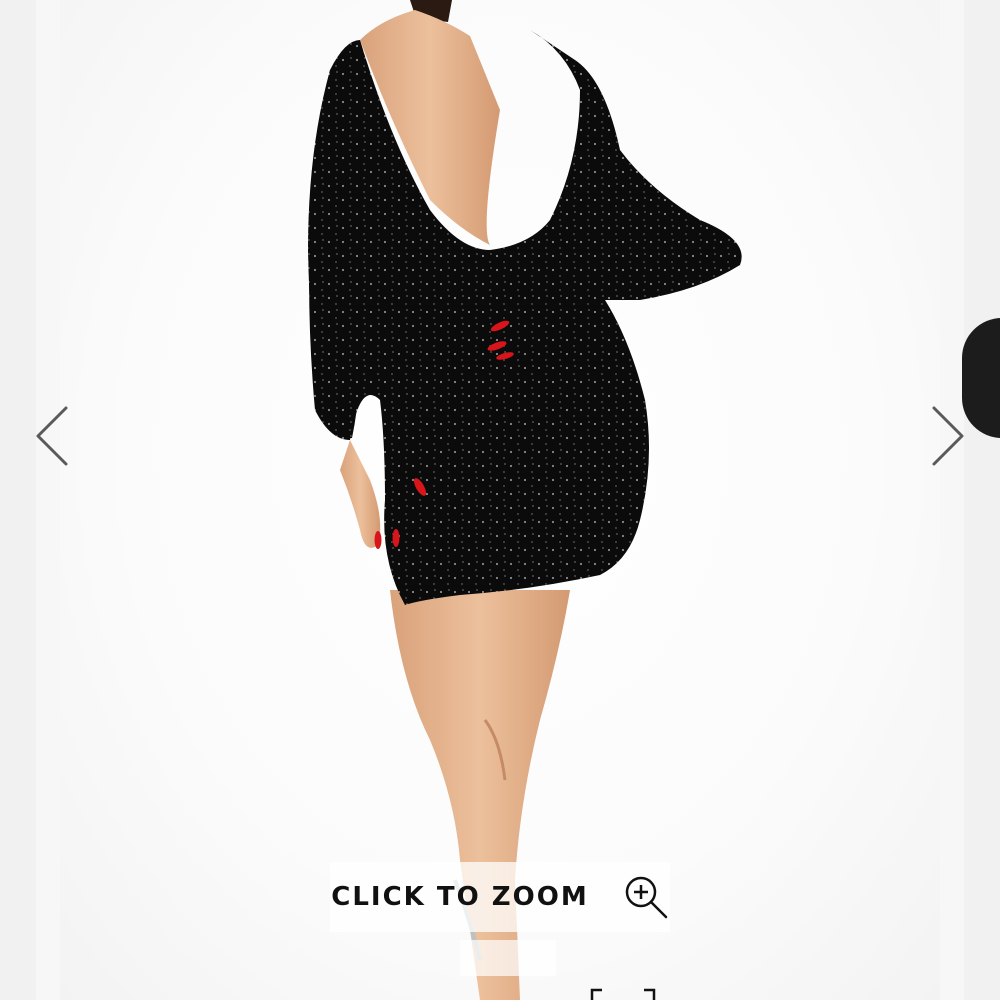 This screenshot has height=1000, width=1000. I want to click on chevron-right-icon, so click(948, 436).